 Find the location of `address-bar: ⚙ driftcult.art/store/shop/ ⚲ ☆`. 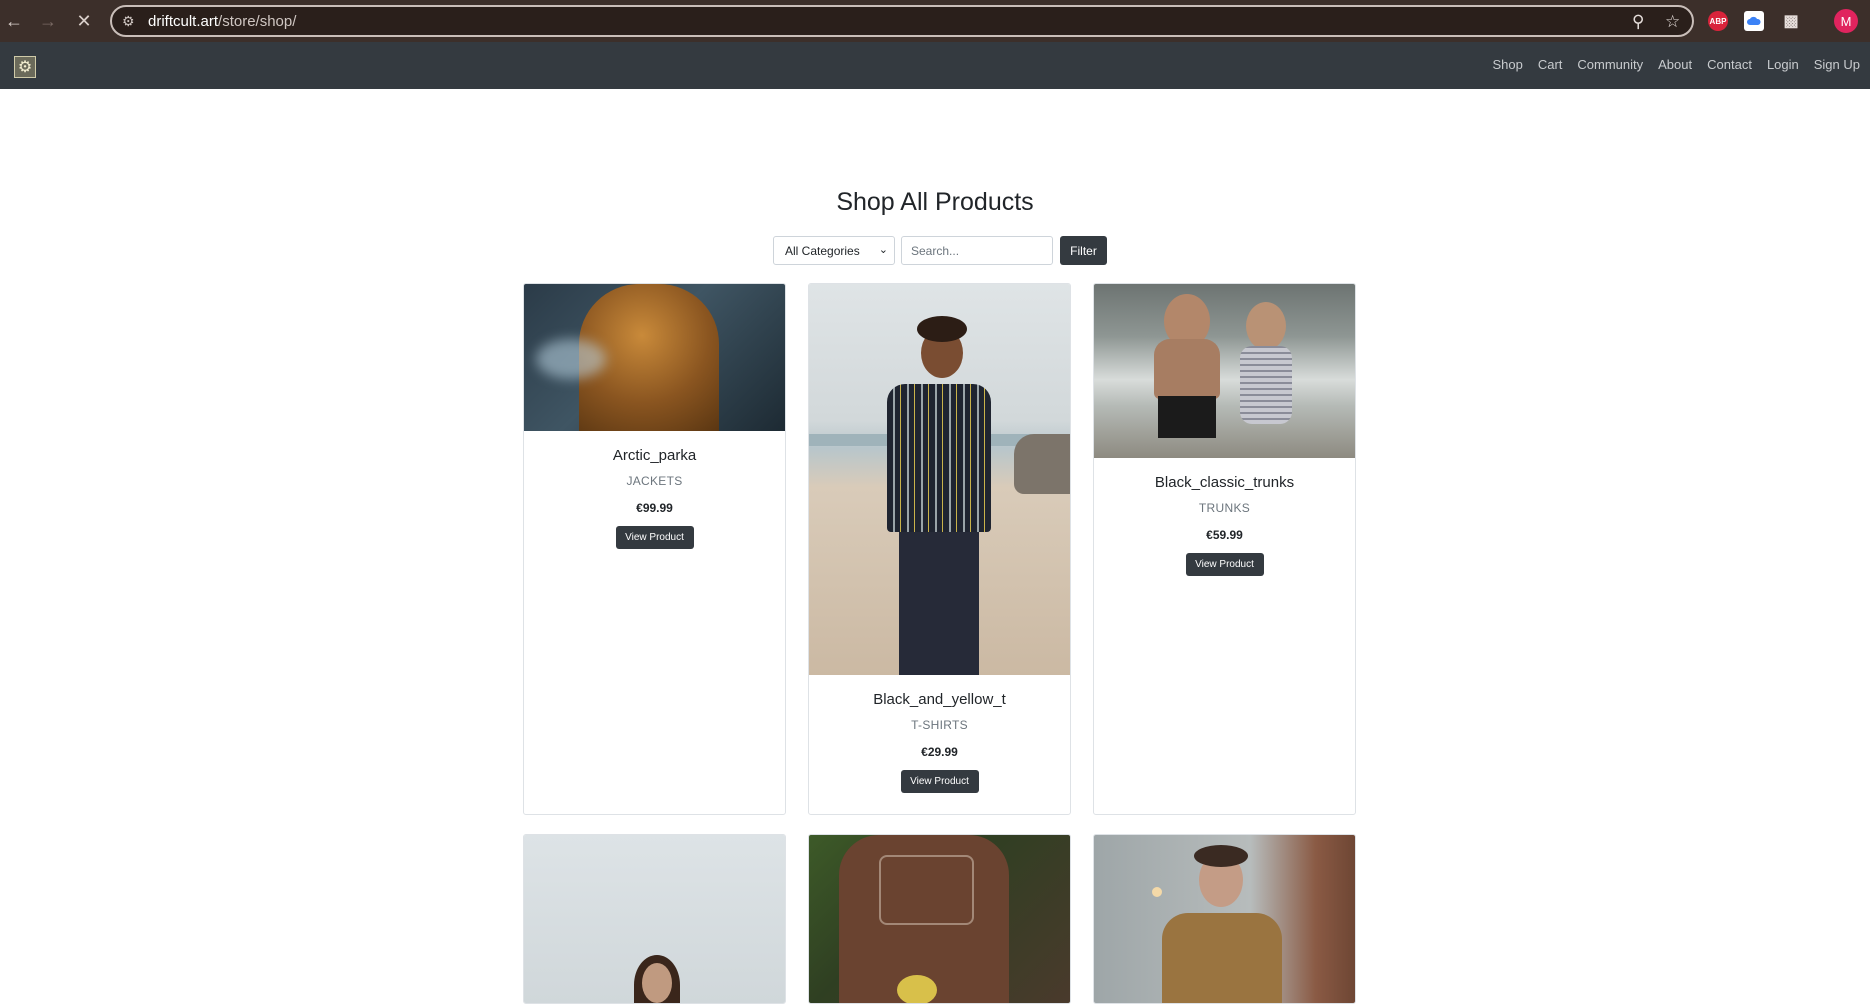

address-bar: ⚙ driftcult.art/store/shop/ ⚲ ☆ is located at coordinates (902, 21).